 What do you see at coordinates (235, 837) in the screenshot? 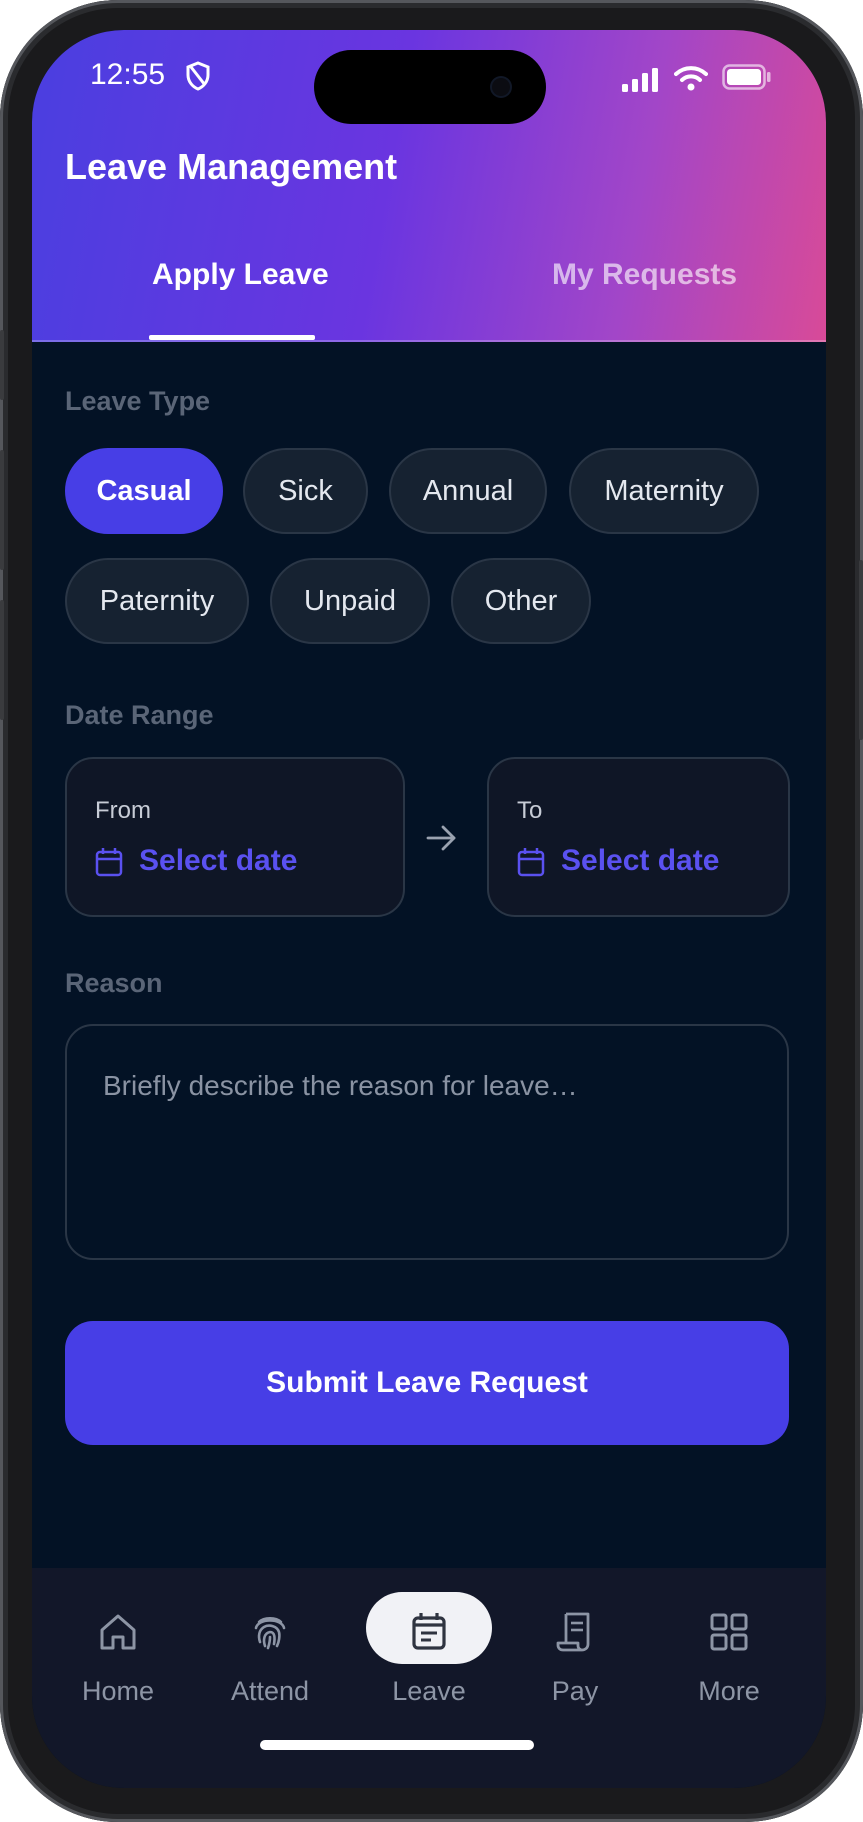
I see `from-date-picker: From Select date` at bounding box center [235, 837].